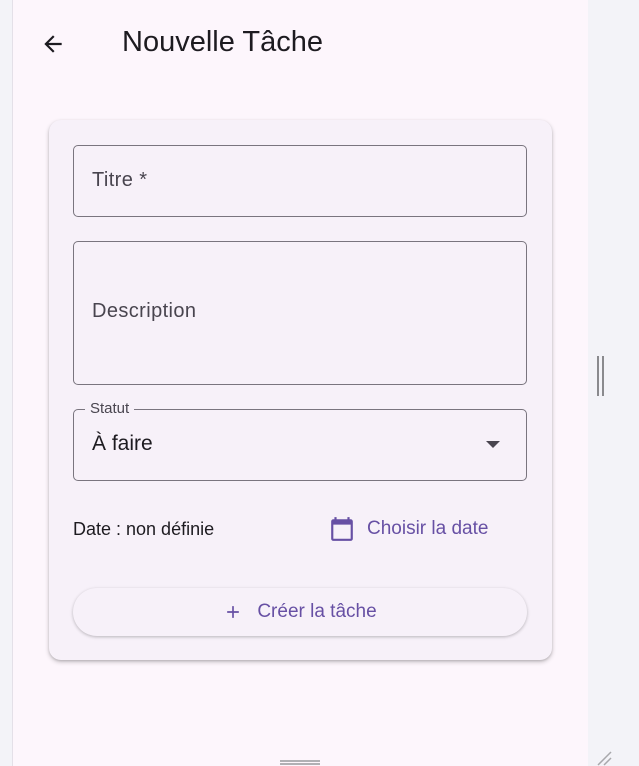 The image size is (639, 766). What do you see at coordinates (342, 529) in the screenshot?
I see `calendar-icon` at bounding box center [342, 529].